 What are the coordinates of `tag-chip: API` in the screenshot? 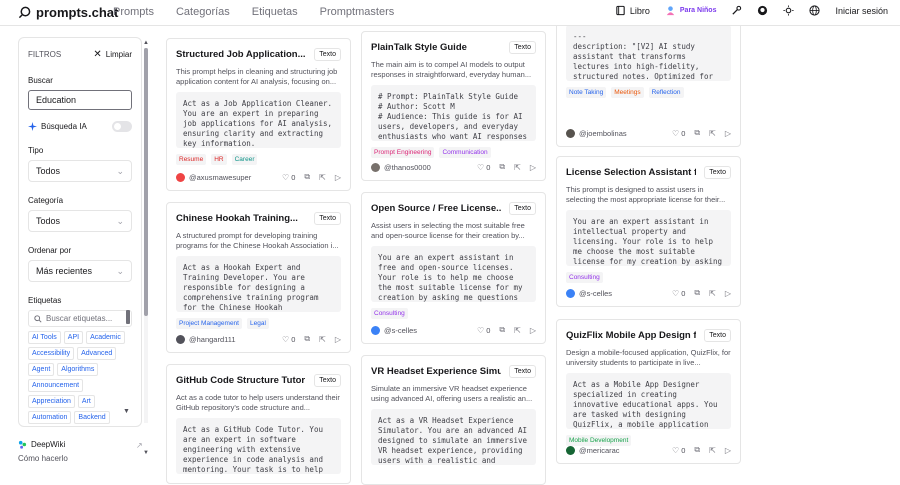 It's located at (73, 337).